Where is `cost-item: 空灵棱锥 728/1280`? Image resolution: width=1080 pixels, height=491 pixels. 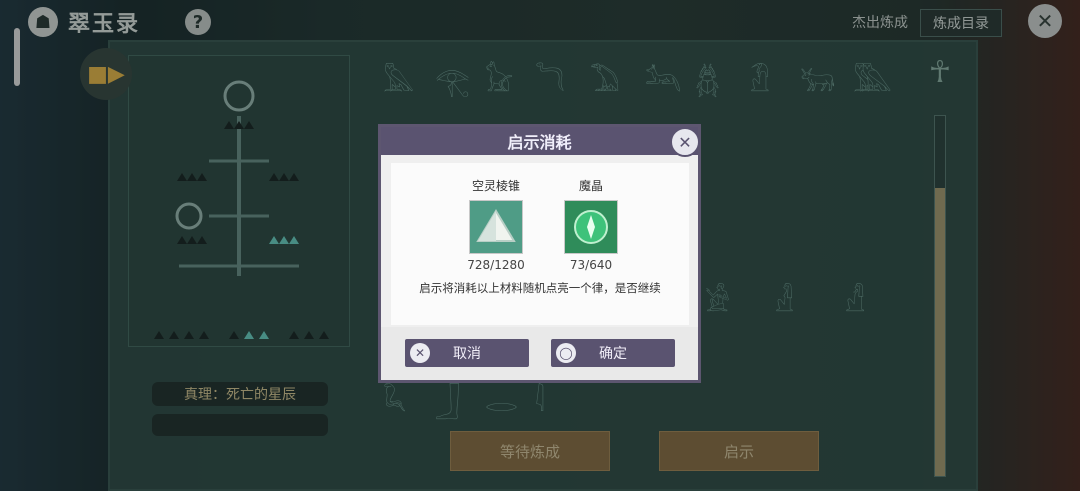 cost-item: 空灵棱锥 728/1280 is located at coordinates (496, 224).